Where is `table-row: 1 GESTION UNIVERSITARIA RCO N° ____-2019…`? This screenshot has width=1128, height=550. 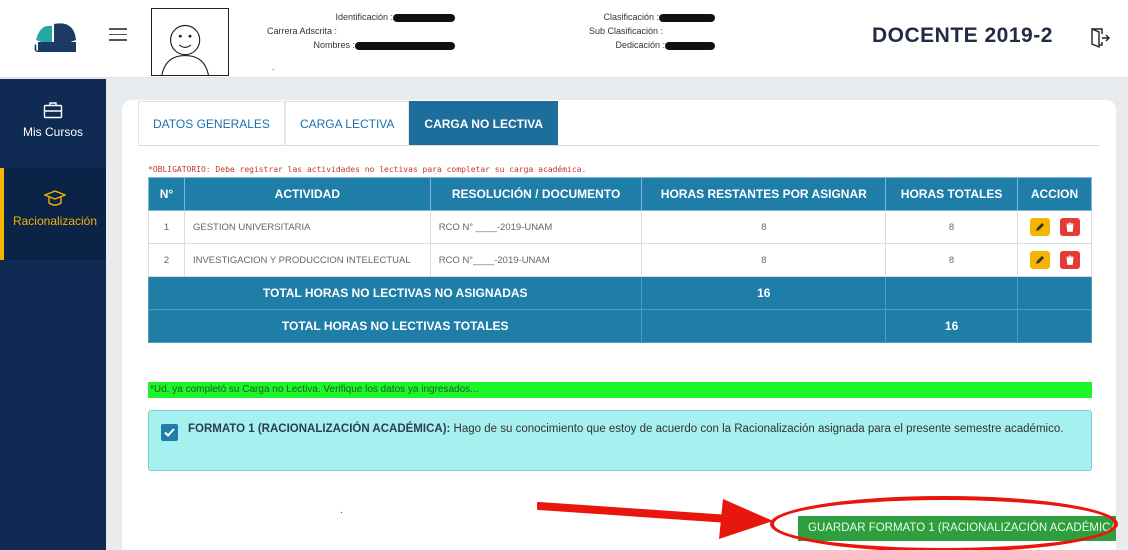
table-row: 1 GESTION UNIVERSITARIA RCO N° ____-2019… is located at coordinates (620, 227).